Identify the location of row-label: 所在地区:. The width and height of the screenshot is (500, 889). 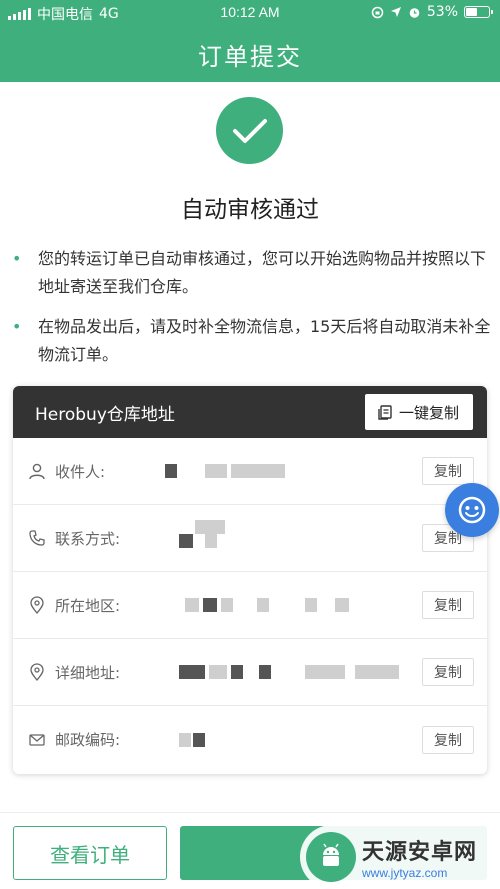
(88, 605).